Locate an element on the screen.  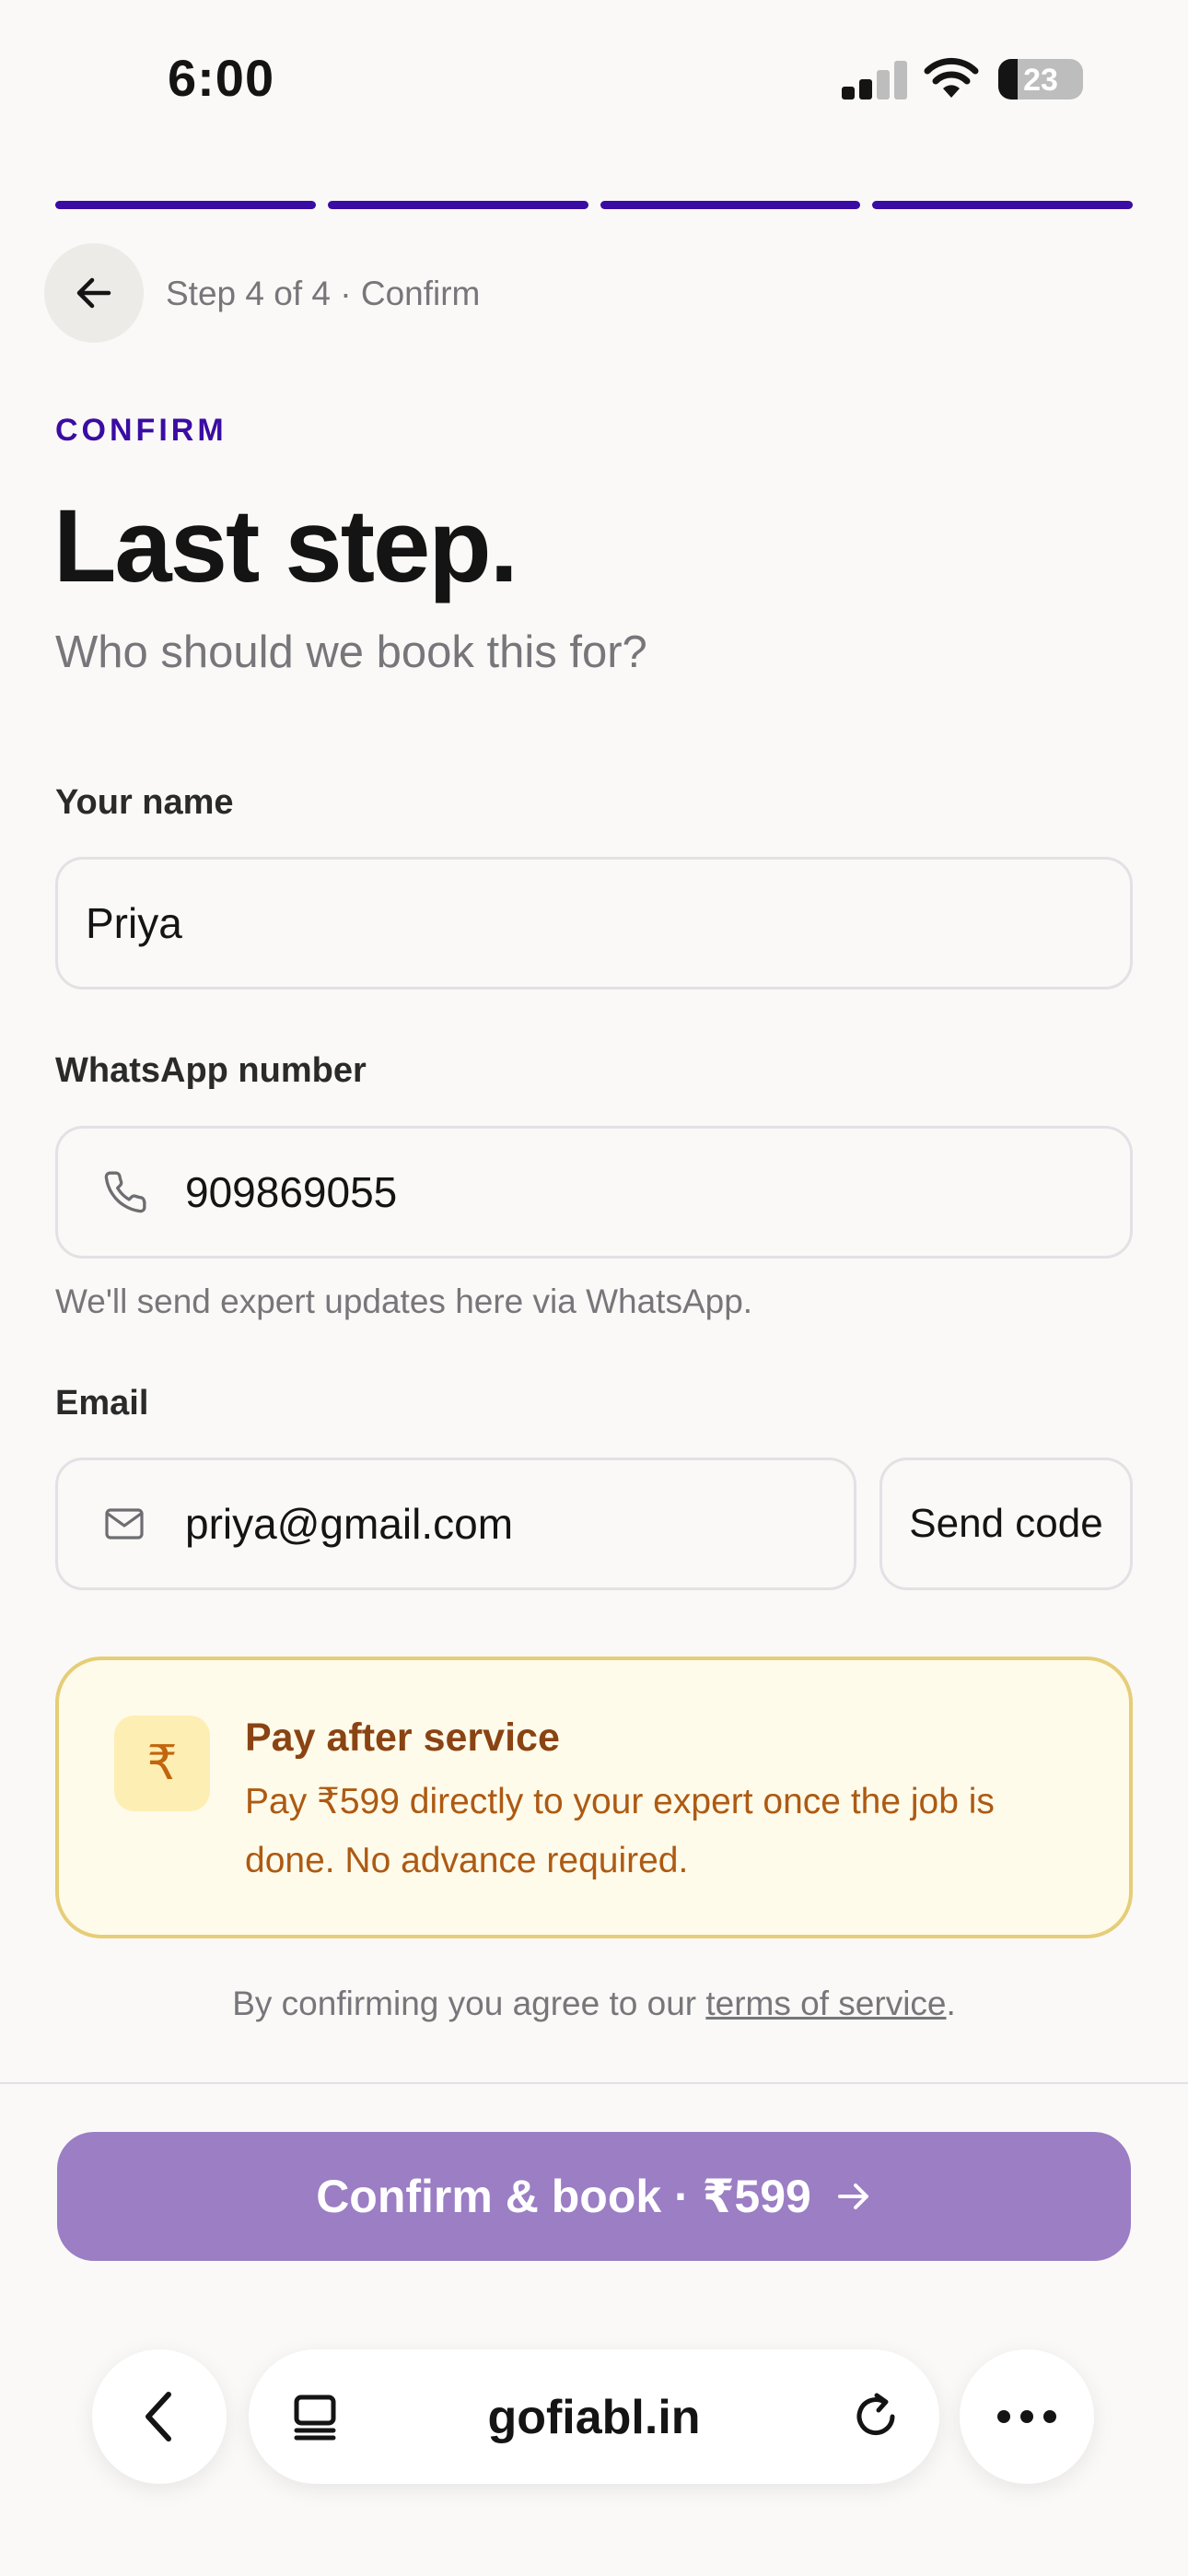
footer-divider is located at coordinates (594, 2083).